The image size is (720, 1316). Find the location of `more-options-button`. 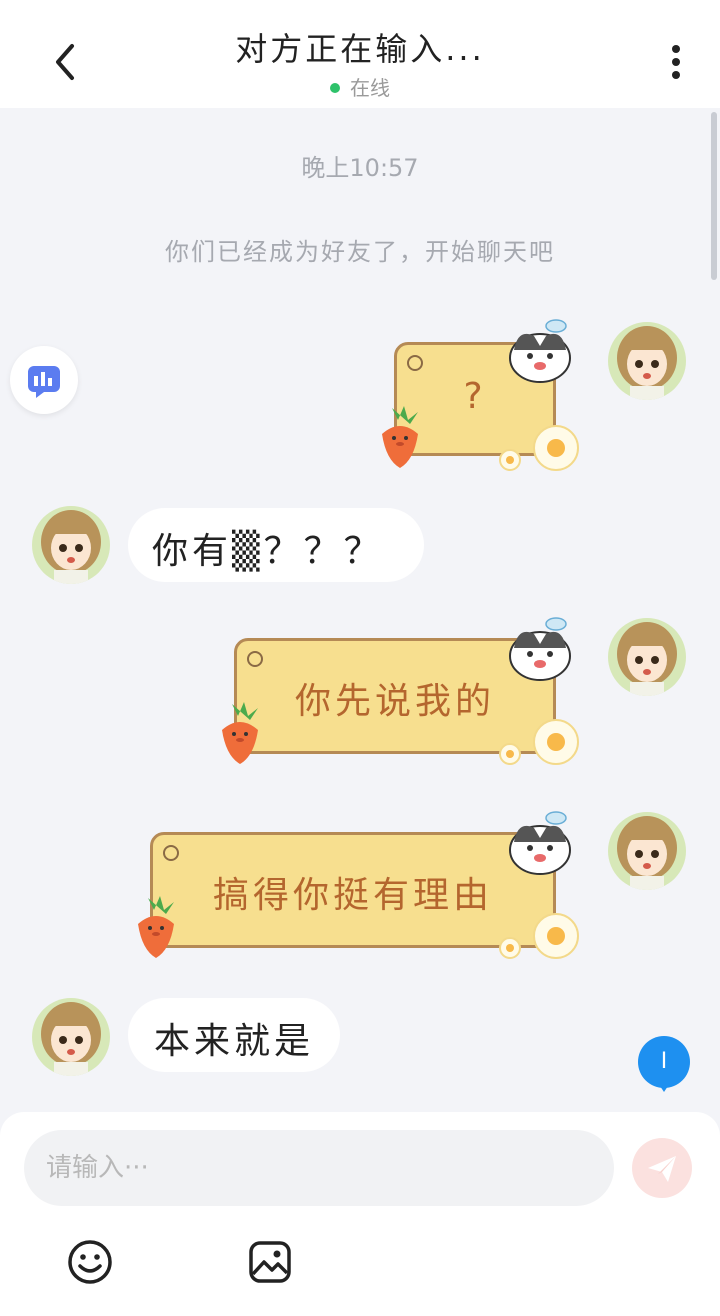

more-options-button is located at coordinates (676, 62).